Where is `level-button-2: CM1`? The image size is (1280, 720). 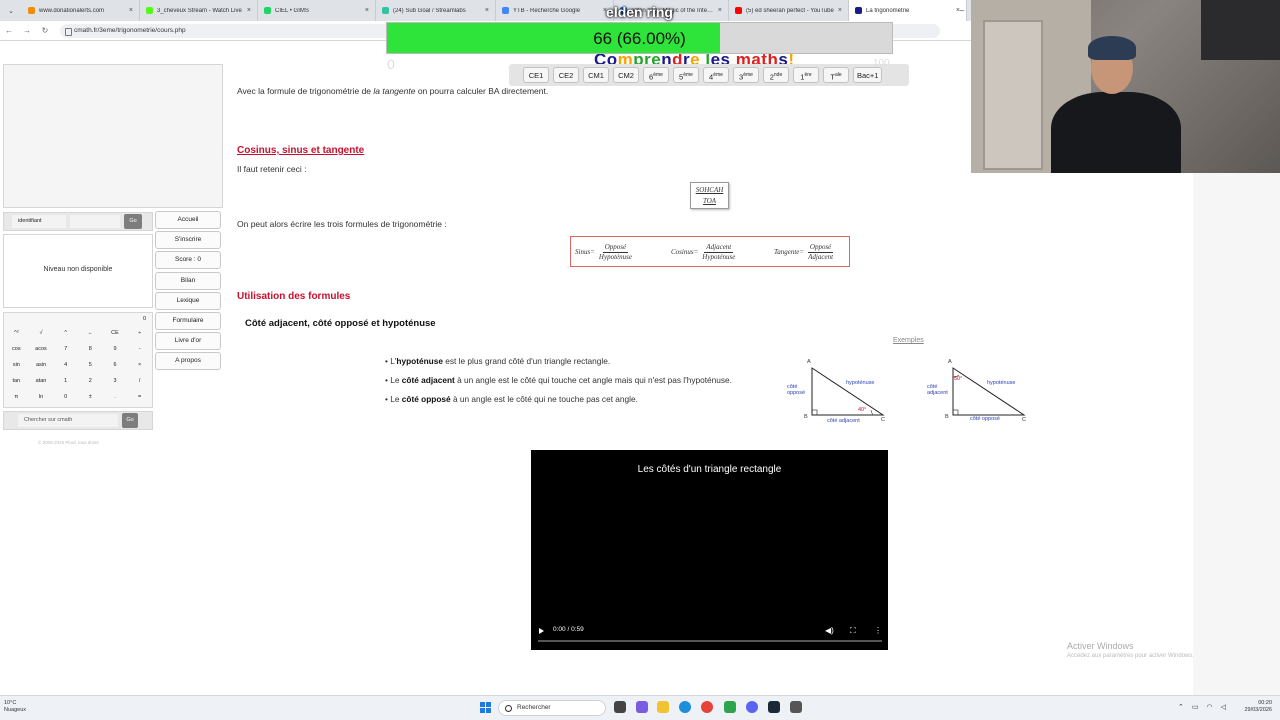 level-button-2: CM1 is located at coordinates (596, 75).